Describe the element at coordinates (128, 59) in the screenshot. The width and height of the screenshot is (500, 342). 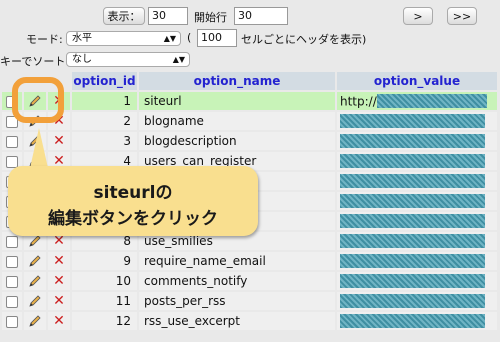
I see `sort-select: なし ▲▼` at that location.